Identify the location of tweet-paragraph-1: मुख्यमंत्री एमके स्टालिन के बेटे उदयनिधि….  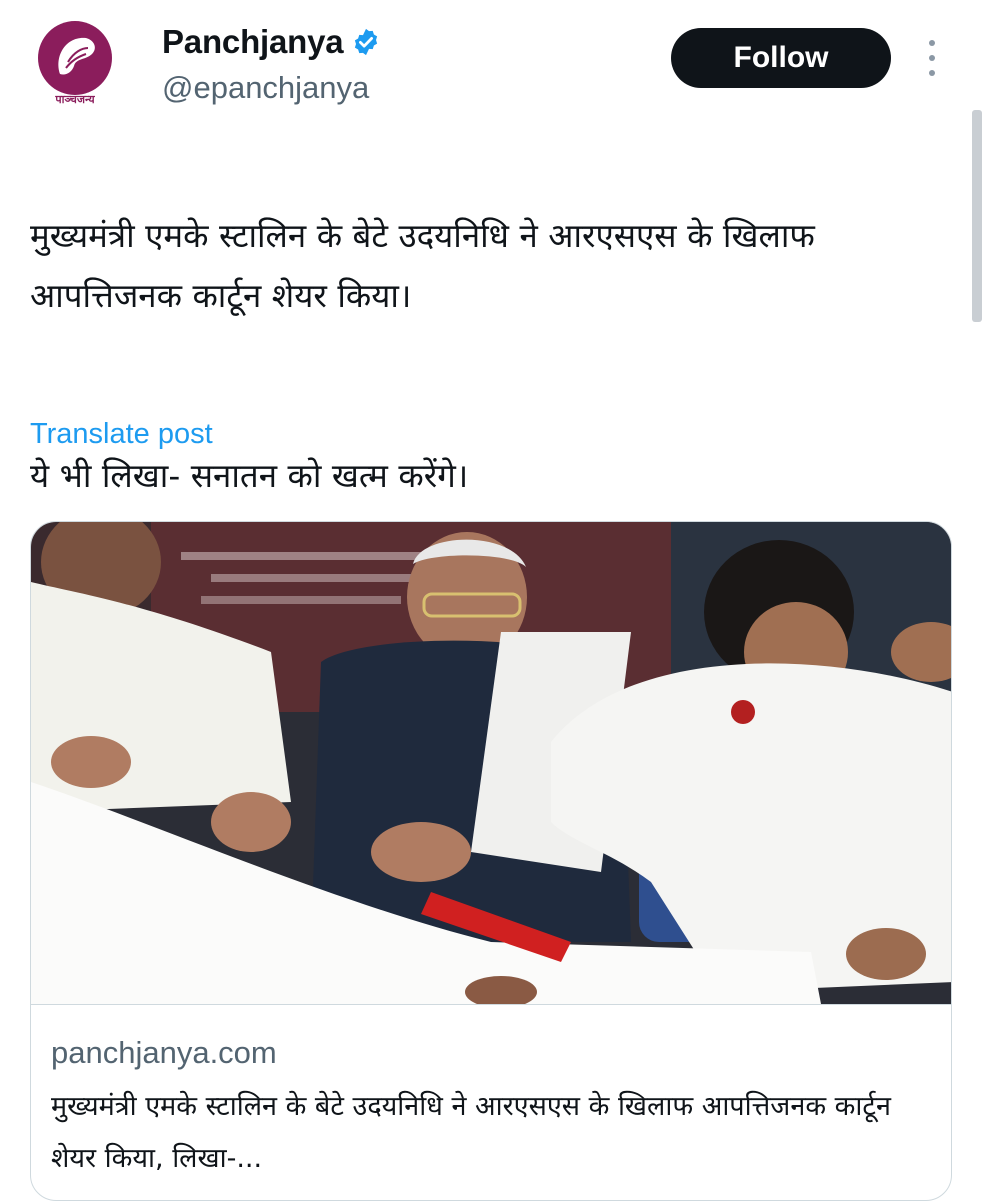
(422, 265).